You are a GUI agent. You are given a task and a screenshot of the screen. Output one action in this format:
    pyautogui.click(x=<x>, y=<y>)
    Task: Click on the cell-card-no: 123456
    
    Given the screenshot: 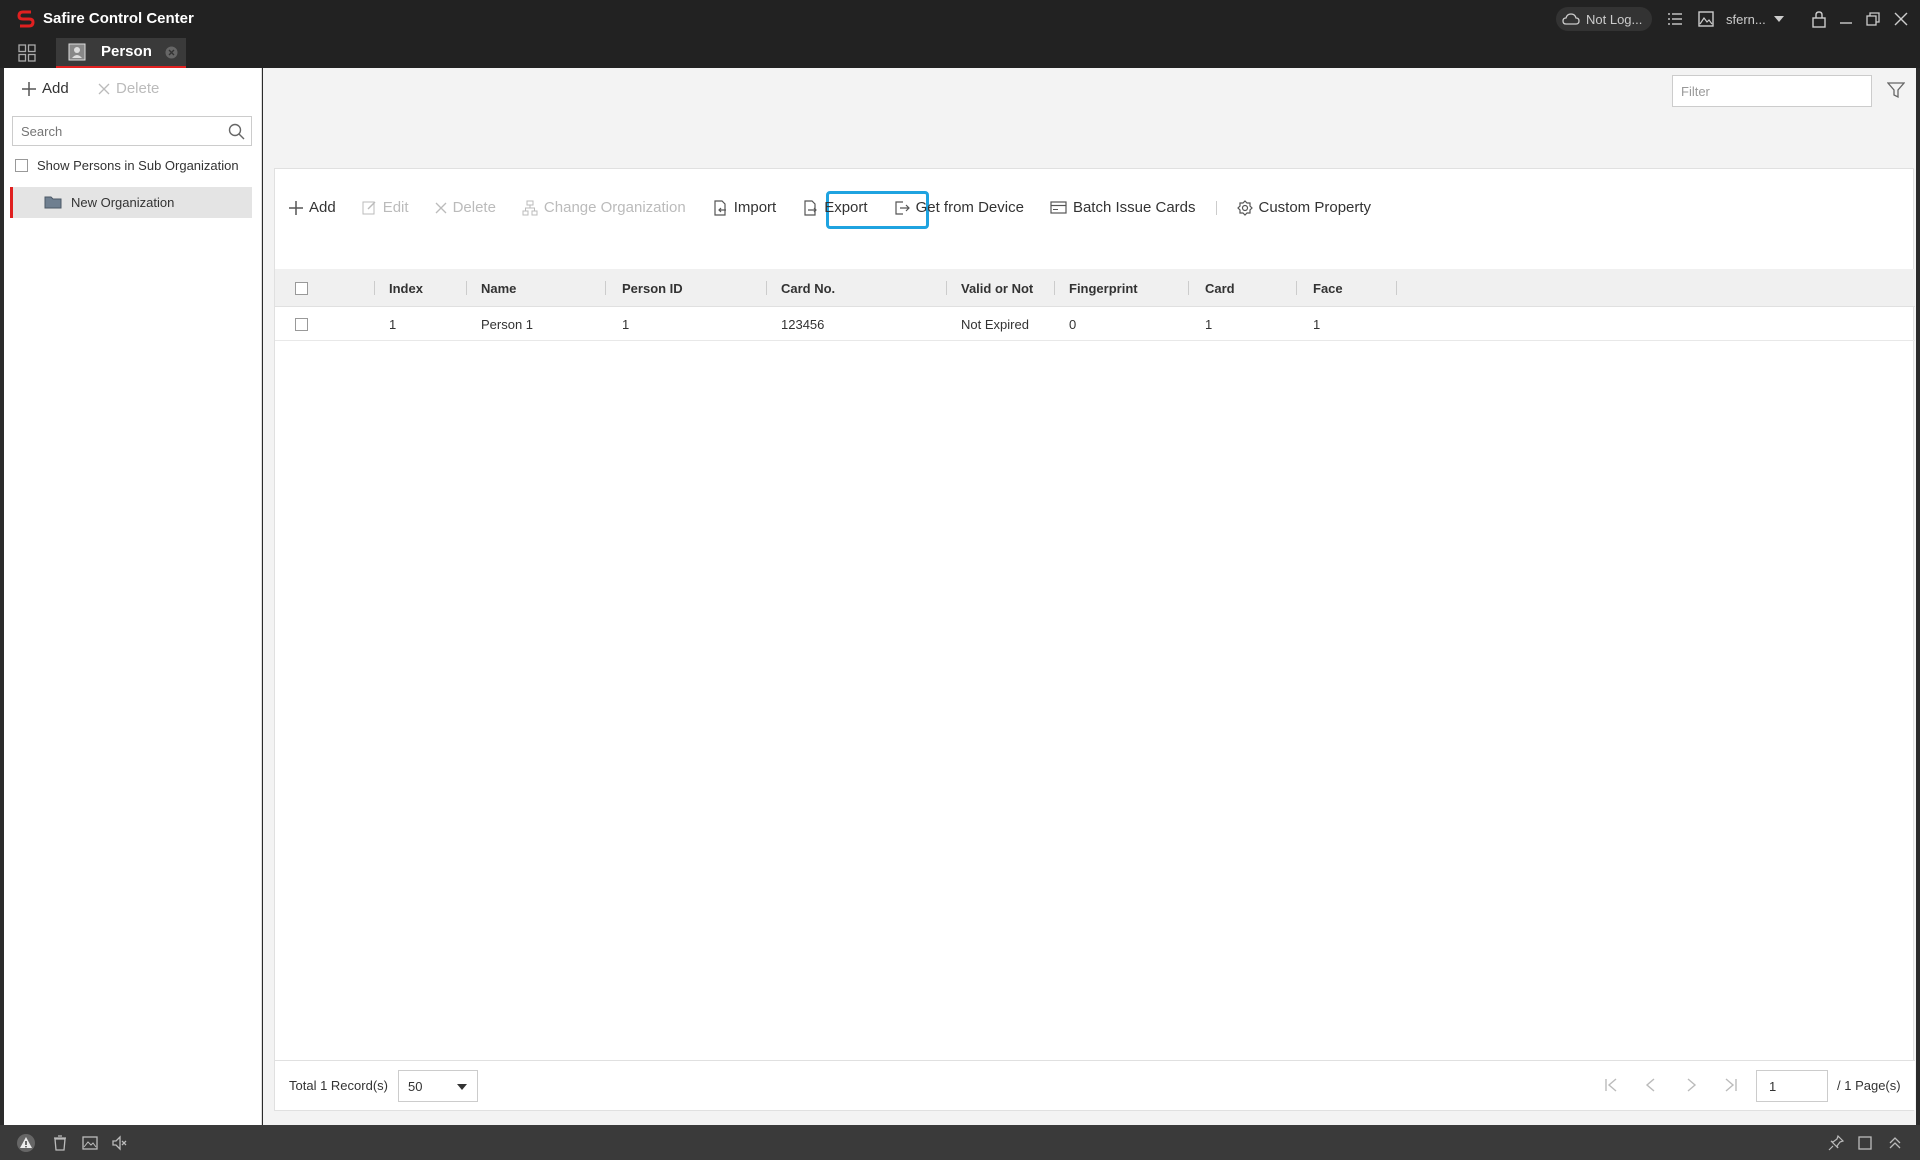 What is the action you would take?
    pyautogui.click(x=803, y=324)
    